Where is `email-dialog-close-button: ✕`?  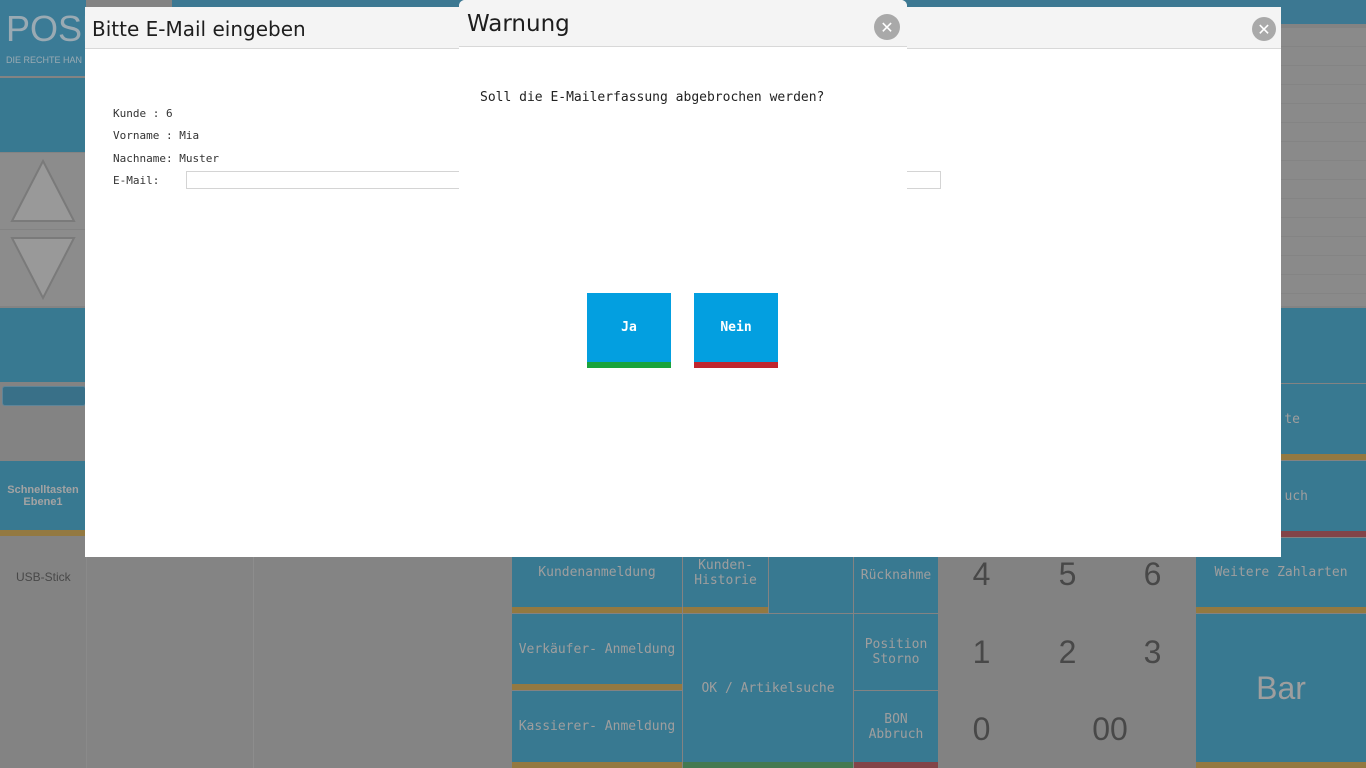 email-dialog-close-button: ✕ is located at coordinates (1264, 29).